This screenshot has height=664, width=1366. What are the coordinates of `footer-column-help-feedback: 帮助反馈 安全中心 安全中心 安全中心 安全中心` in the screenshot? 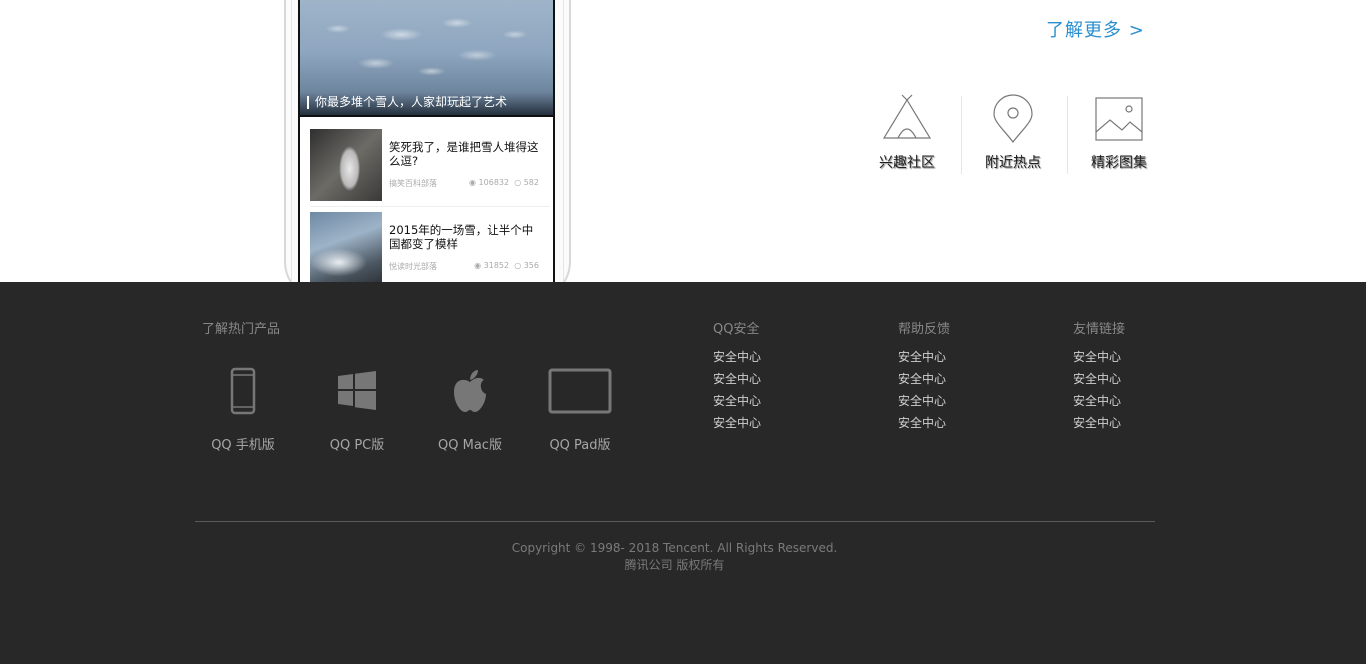 It's located at (924, 376).